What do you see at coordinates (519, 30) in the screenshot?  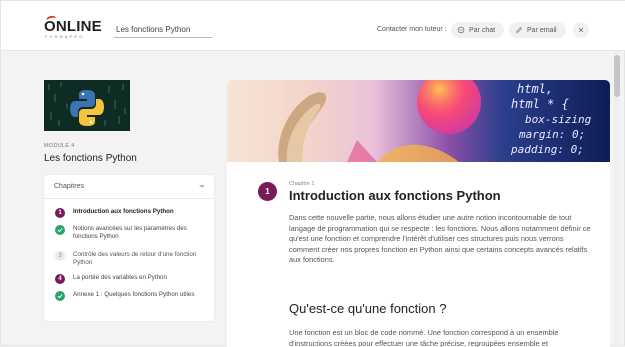 I see `pencil-icon` at bounding box center [519, 30].